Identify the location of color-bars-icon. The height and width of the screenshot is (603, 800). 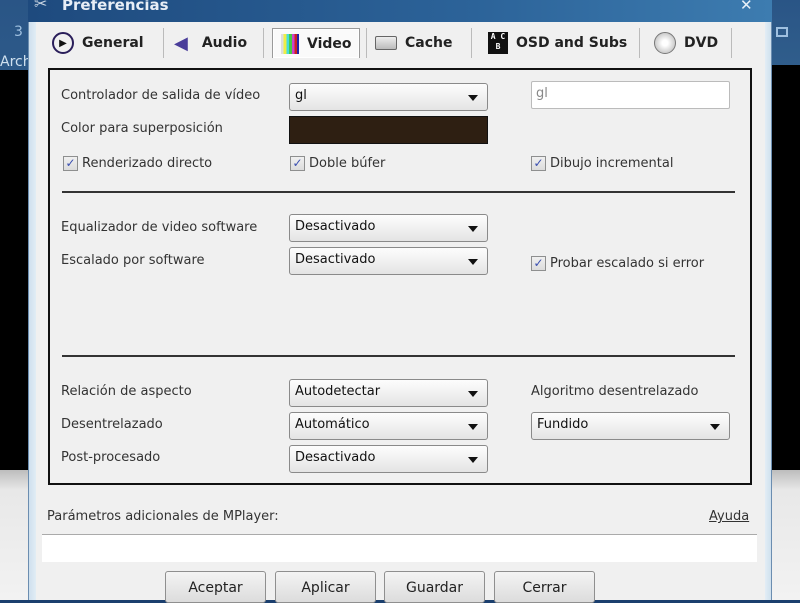
(290, 43).